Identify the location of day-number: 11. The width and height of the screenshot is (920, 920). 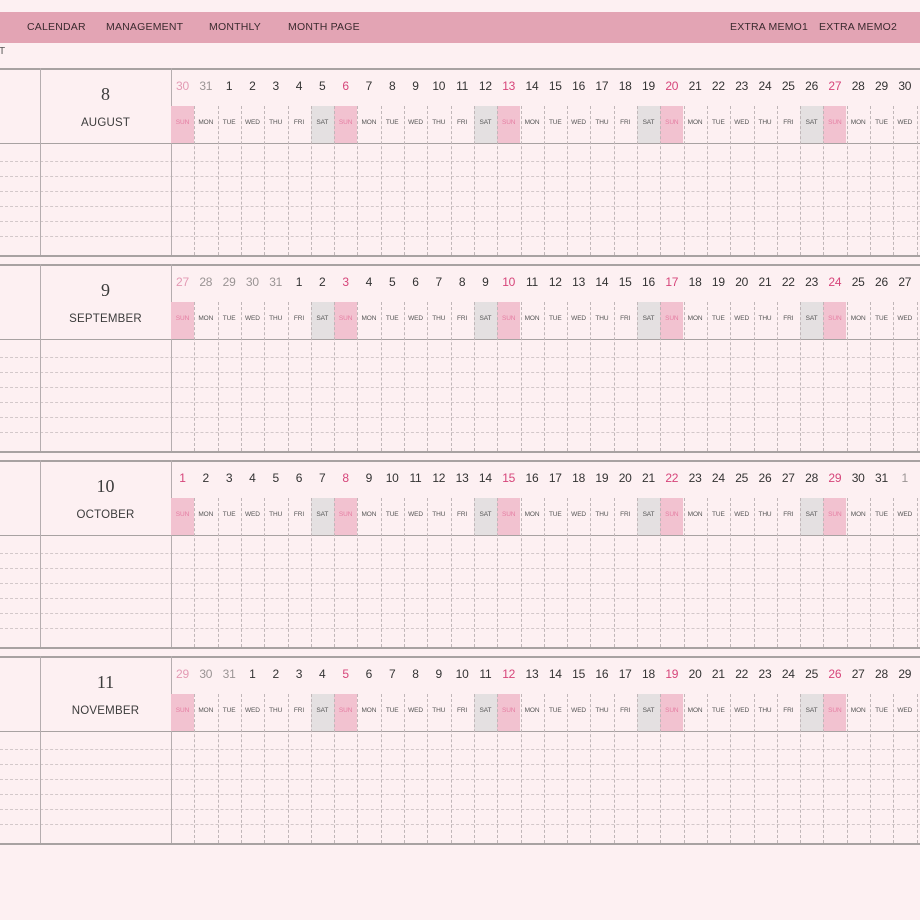
(532, 282).